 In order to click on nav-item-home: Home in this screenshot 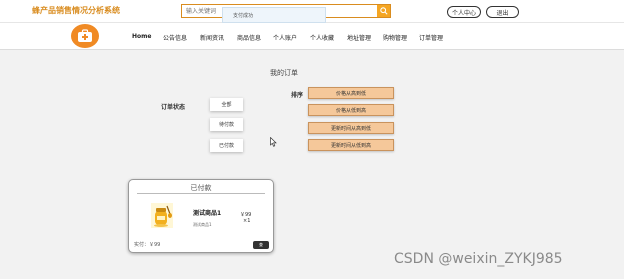, I will do `click(141, 36)`.